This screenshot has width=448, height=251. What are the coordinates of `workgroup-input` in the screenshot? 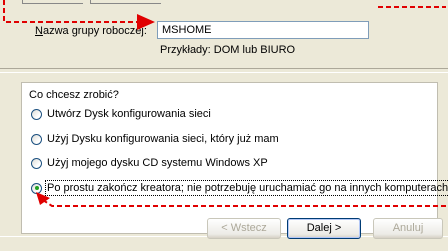 It's located at (263, 30).